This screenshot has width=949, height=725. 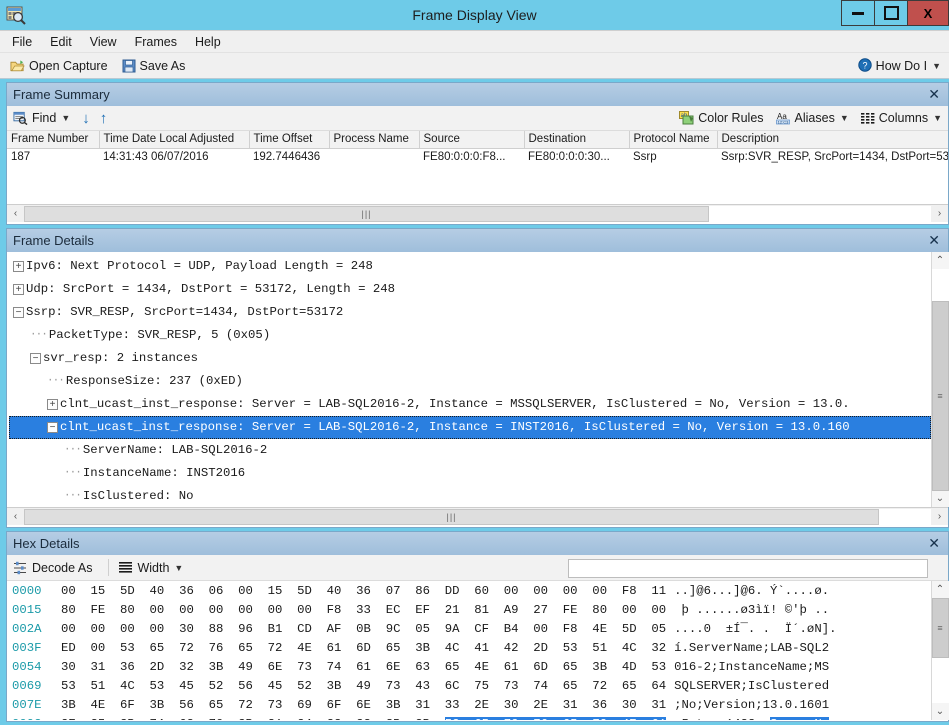 I want to click on hex-offset: 0000, so click(x=27, y=591).